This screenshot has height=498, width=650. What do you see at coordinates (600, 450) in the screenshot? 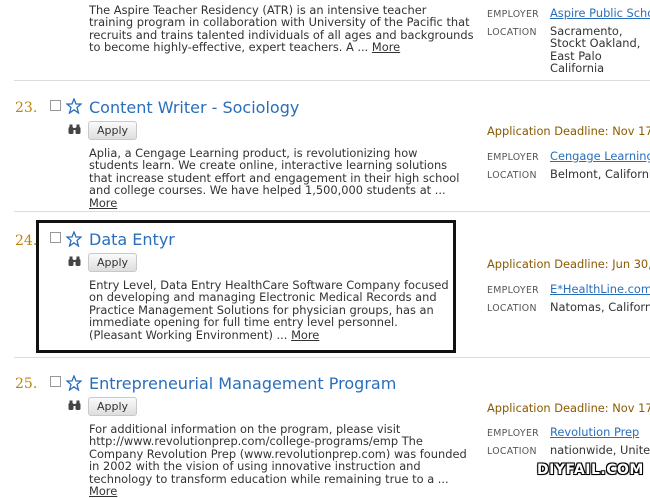
I see `location-value: nationwide, United` at bounding box center [600, 450].